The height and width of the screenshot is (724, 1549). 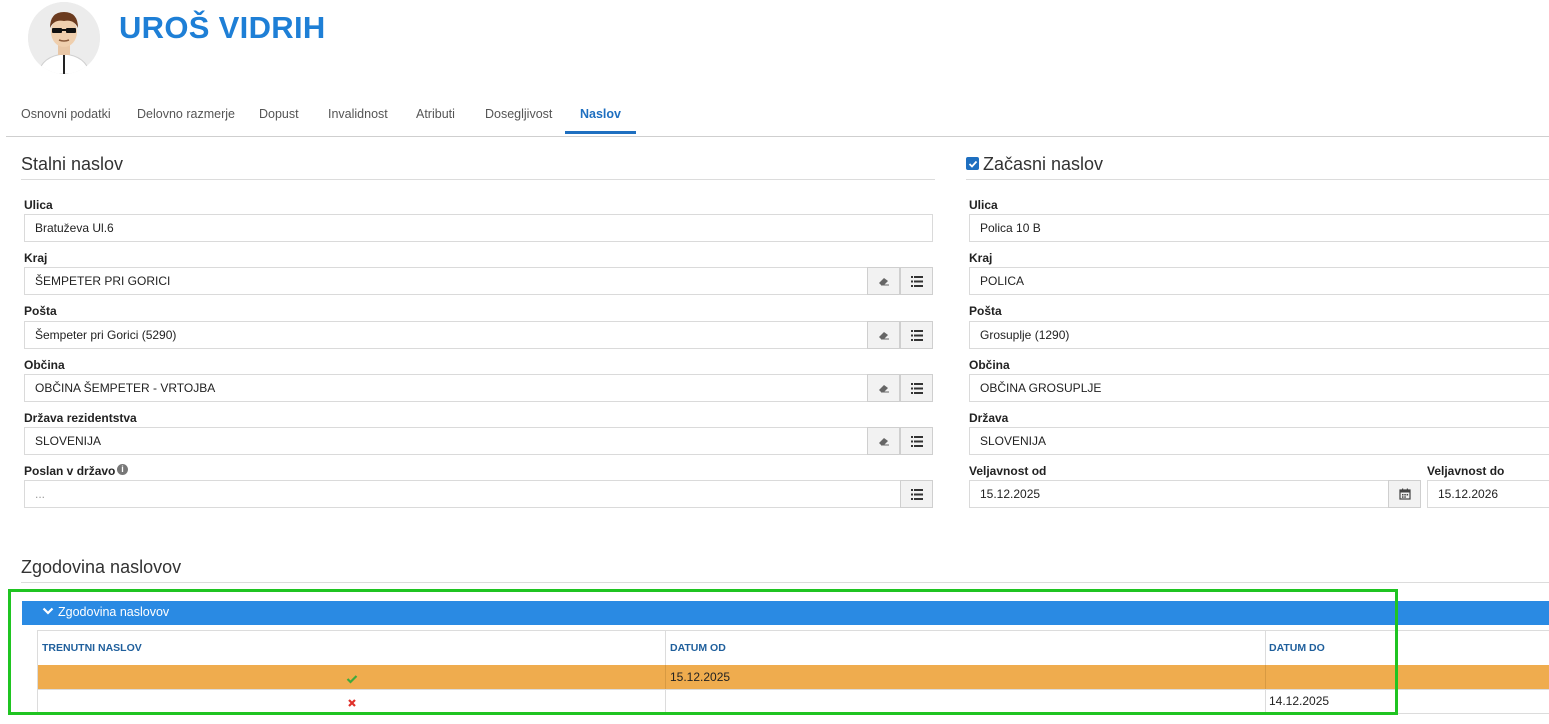 I want to click on checkmark-icon, so click(x=972, y=164).